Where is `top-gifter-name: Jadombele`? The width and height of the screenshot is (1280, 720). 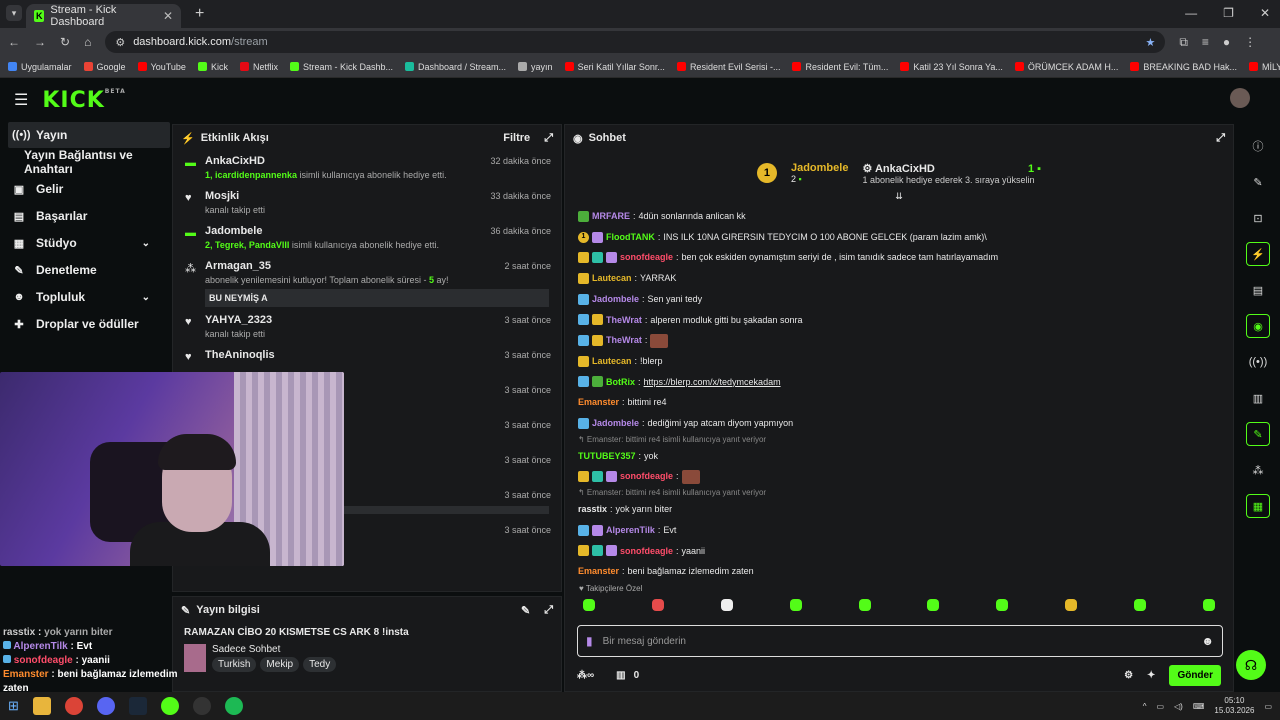 top-gifter-name: Jadombele is located at coordinates (819, 168).